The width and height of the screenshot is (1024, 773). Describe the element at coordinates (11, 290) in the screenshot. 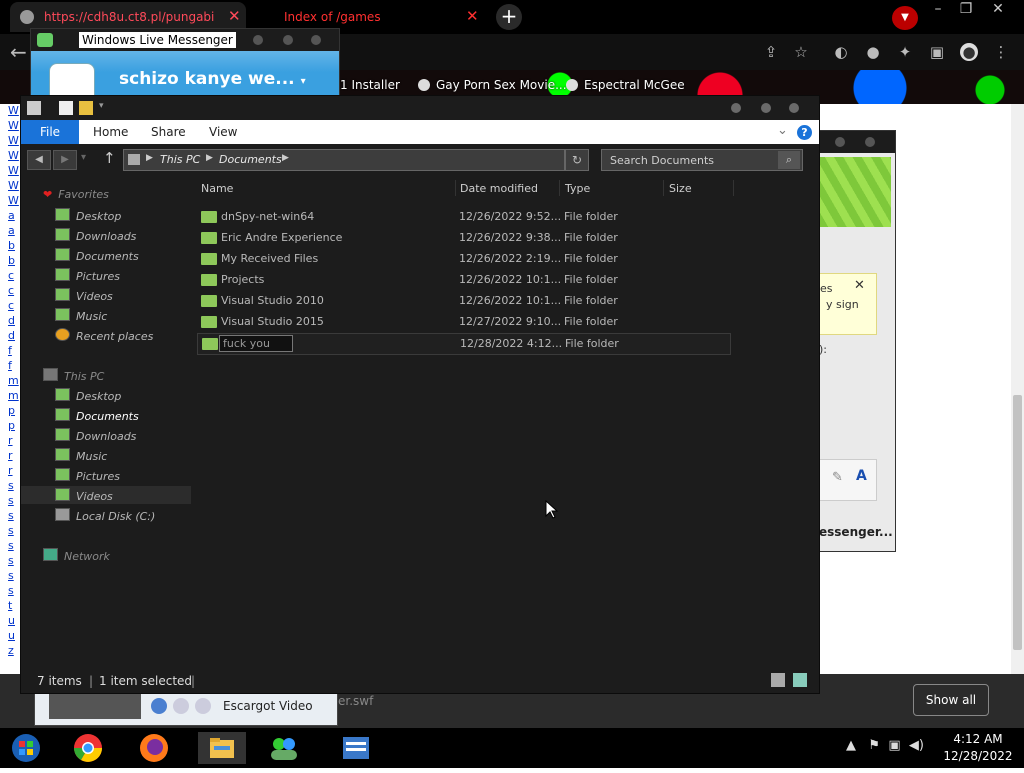

I see `page-link: c` at that location.